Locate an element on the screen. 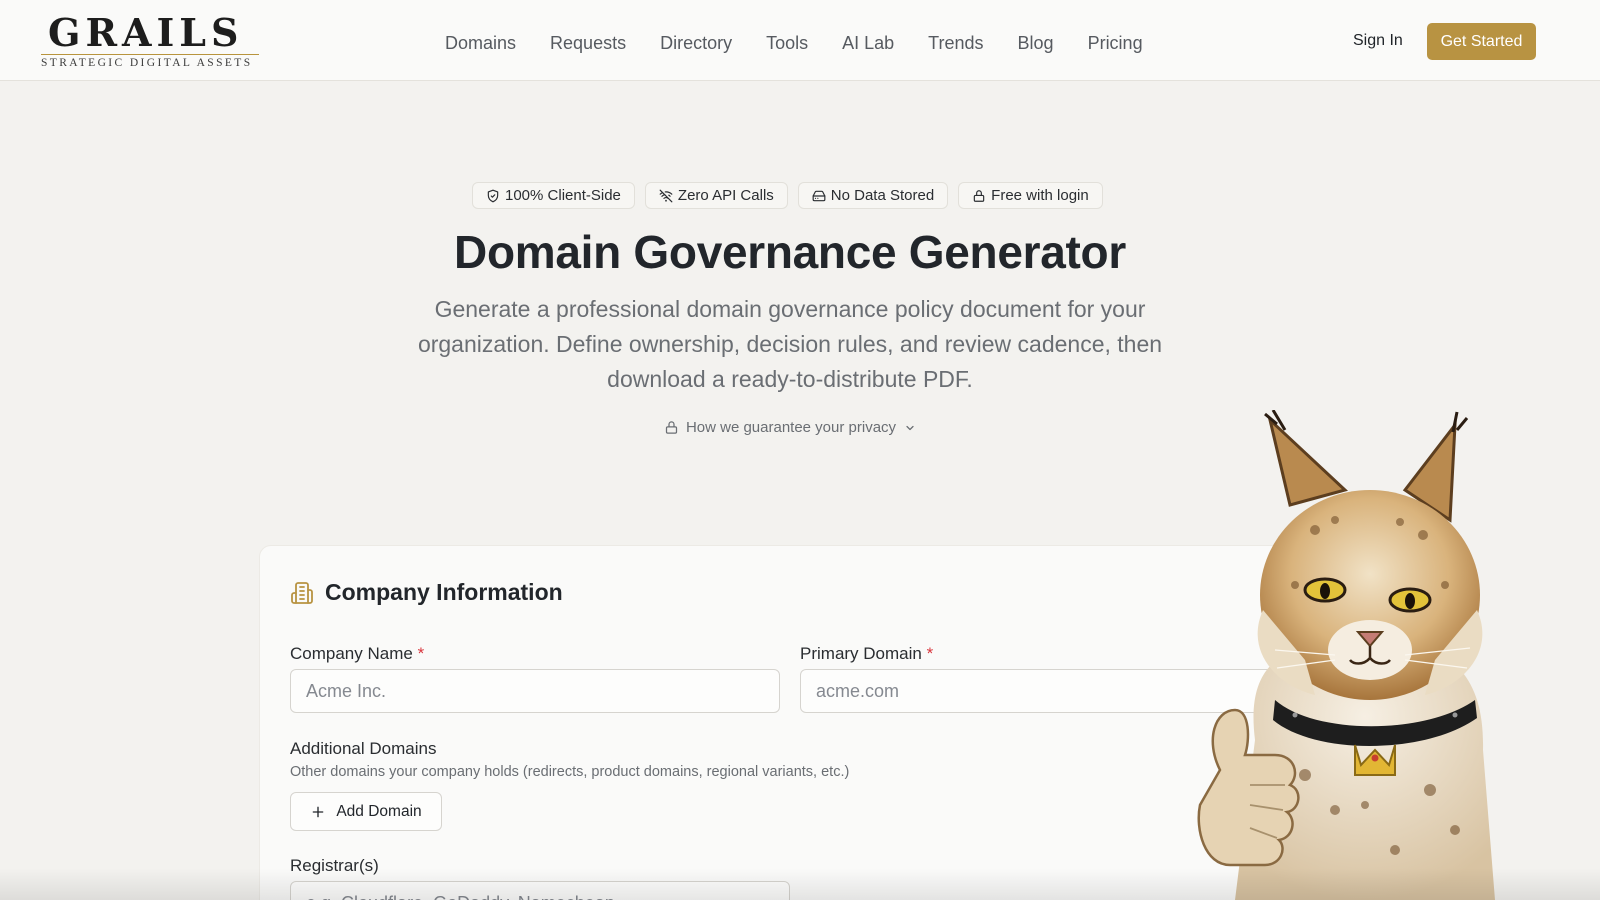 Image resolution: width=1600 pixels, height=900 pixels. add-domain-button: Add Domain is located at coordinates (366, 811).